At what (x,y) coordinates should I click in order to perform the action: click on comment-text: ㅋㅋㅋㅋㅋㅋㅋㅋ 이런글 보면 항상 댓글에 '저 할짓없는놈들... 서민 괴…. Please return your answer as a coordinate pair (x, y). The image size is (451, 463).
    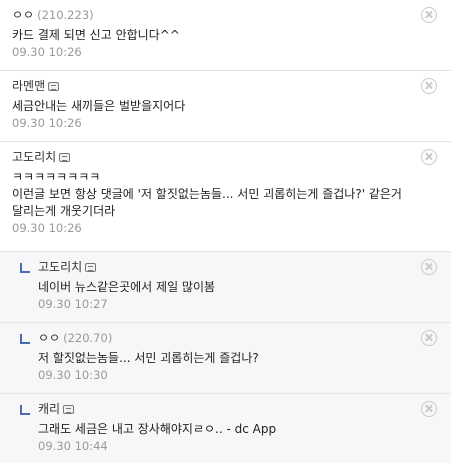
    Looking at the image, I should click on (207, 194).